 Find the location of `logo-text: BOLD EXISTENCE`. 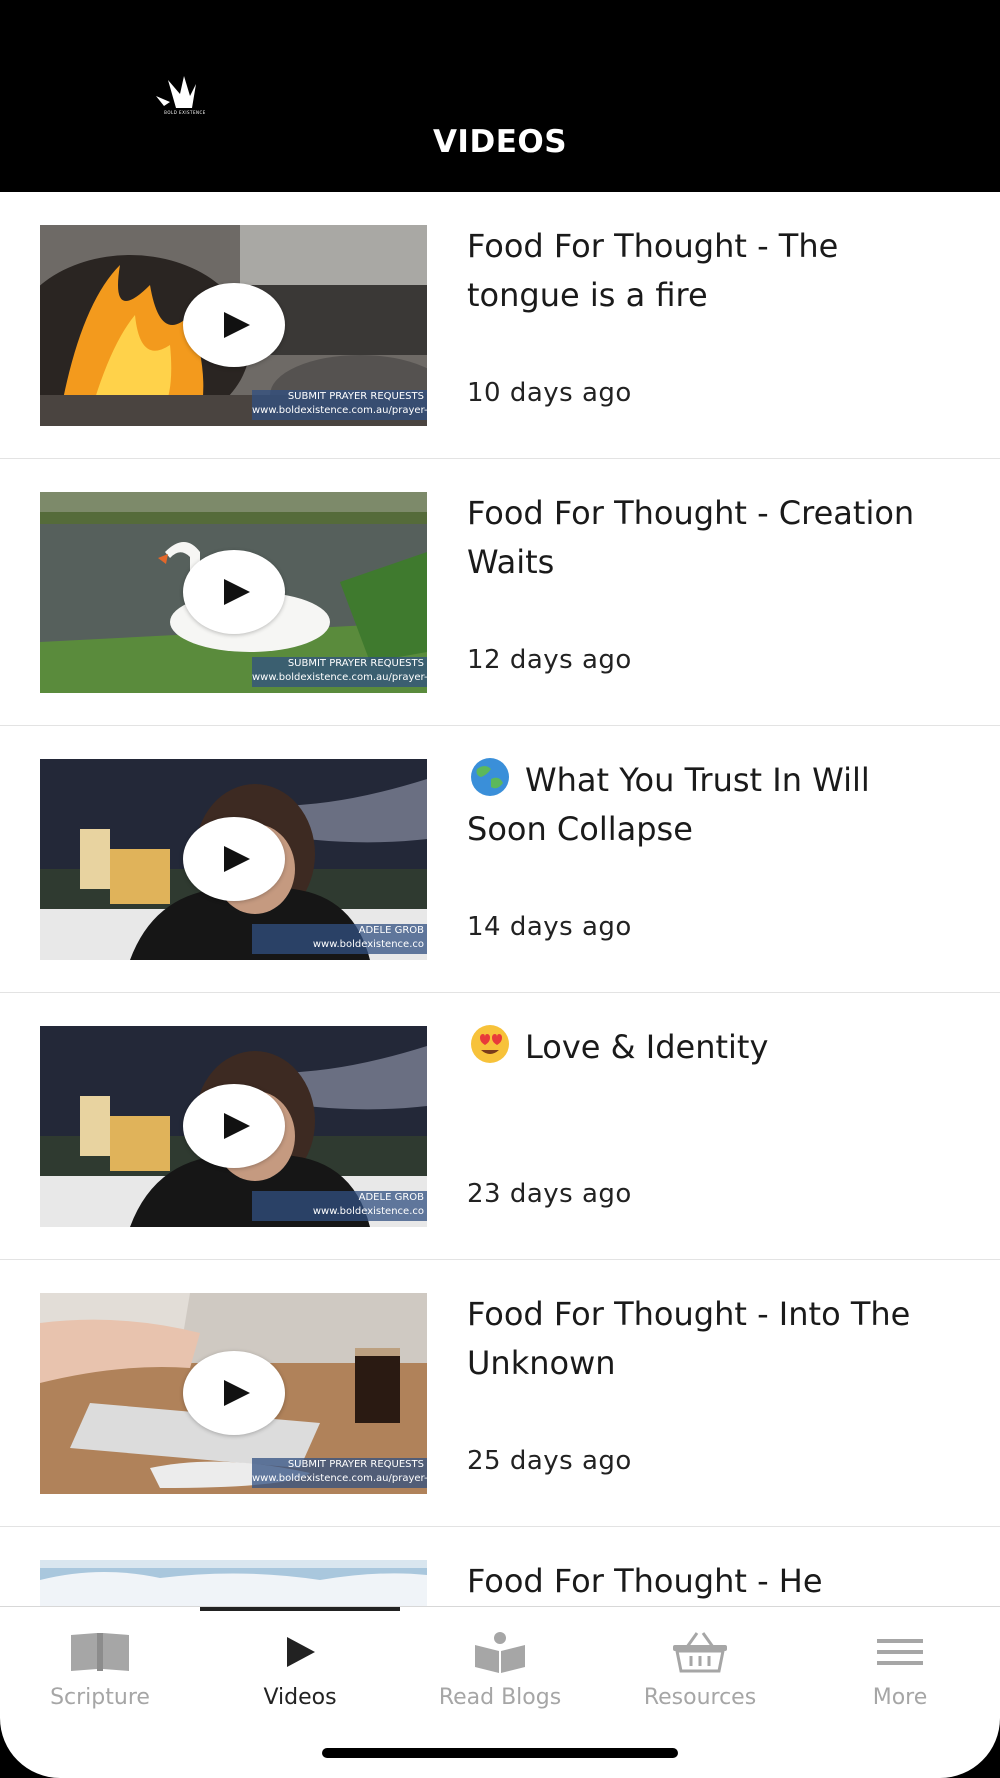

logo-text: BOLD EXISTENCE is located at coordinates (185, 112).